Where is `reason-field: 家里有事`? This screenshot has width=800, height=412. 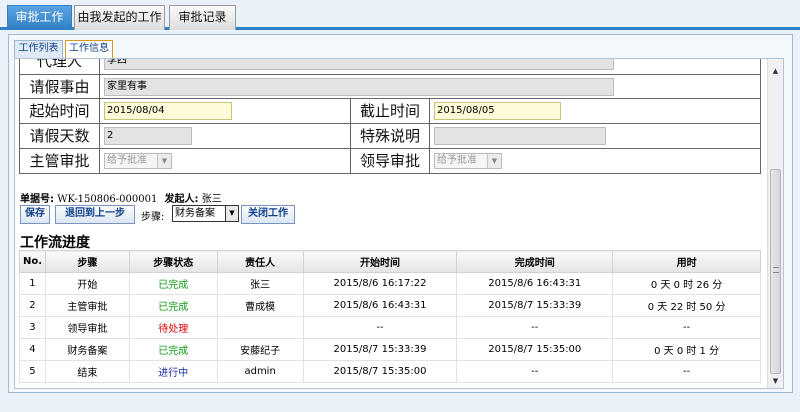
reason-field: 家里有事 is located at coordinates (359, 87).